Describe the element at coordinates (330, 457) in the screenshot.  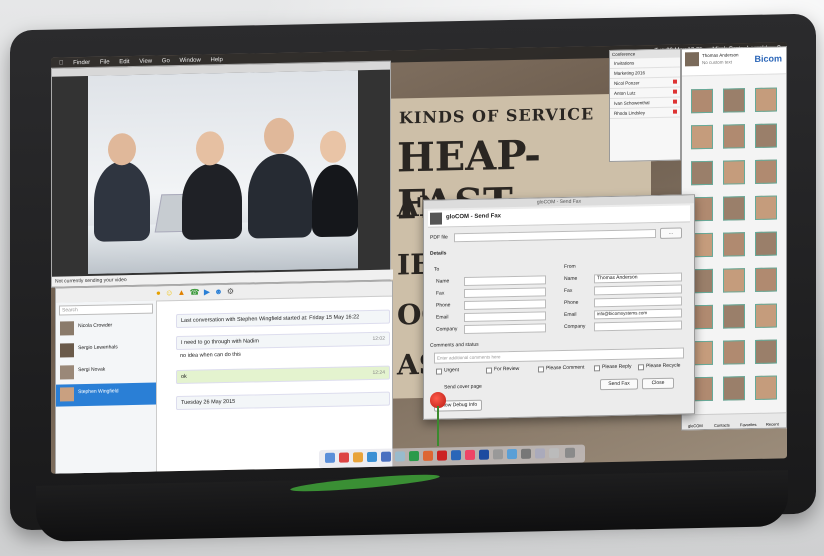
I see `finder-icon` at that location.